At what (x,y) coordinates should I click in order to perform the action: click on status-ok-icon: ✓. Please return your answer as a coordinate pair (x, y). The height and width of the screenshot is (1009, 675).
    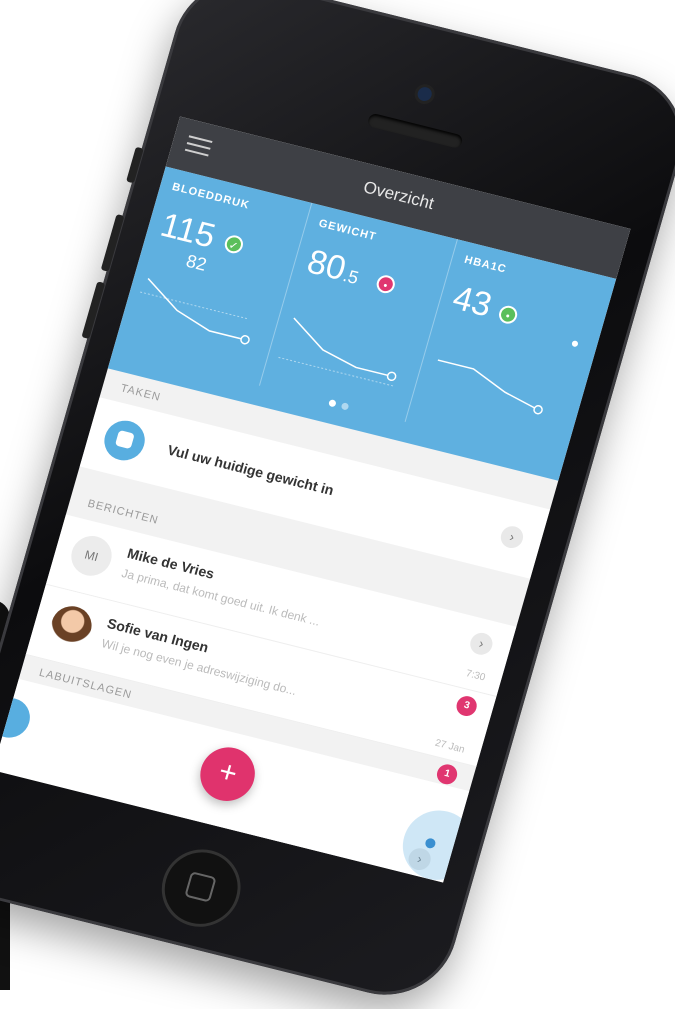
    Looking at the image, I should click on (234, 244).